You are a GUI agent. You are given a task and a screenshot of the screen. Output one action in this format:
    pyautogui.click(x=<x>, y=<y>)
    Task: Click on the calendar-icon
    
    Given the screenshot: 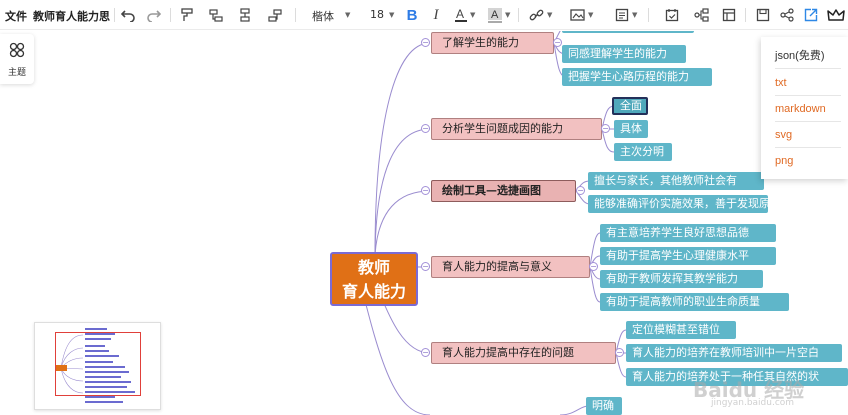 What is the action you would take?
    pyautogui.click(x=672, y=15)
    